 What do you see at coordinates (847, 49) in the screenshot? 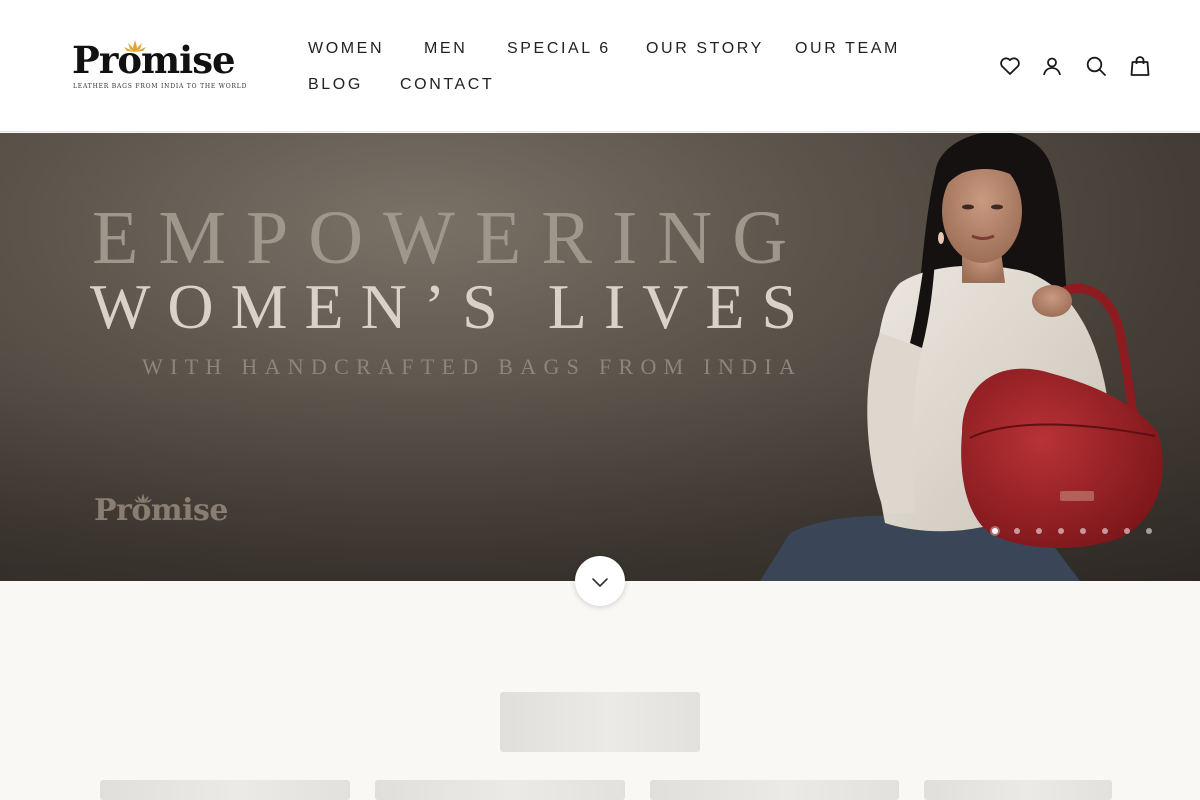
I see `nav-our-team: OUR TEAM` at bounding box center [847, 49].